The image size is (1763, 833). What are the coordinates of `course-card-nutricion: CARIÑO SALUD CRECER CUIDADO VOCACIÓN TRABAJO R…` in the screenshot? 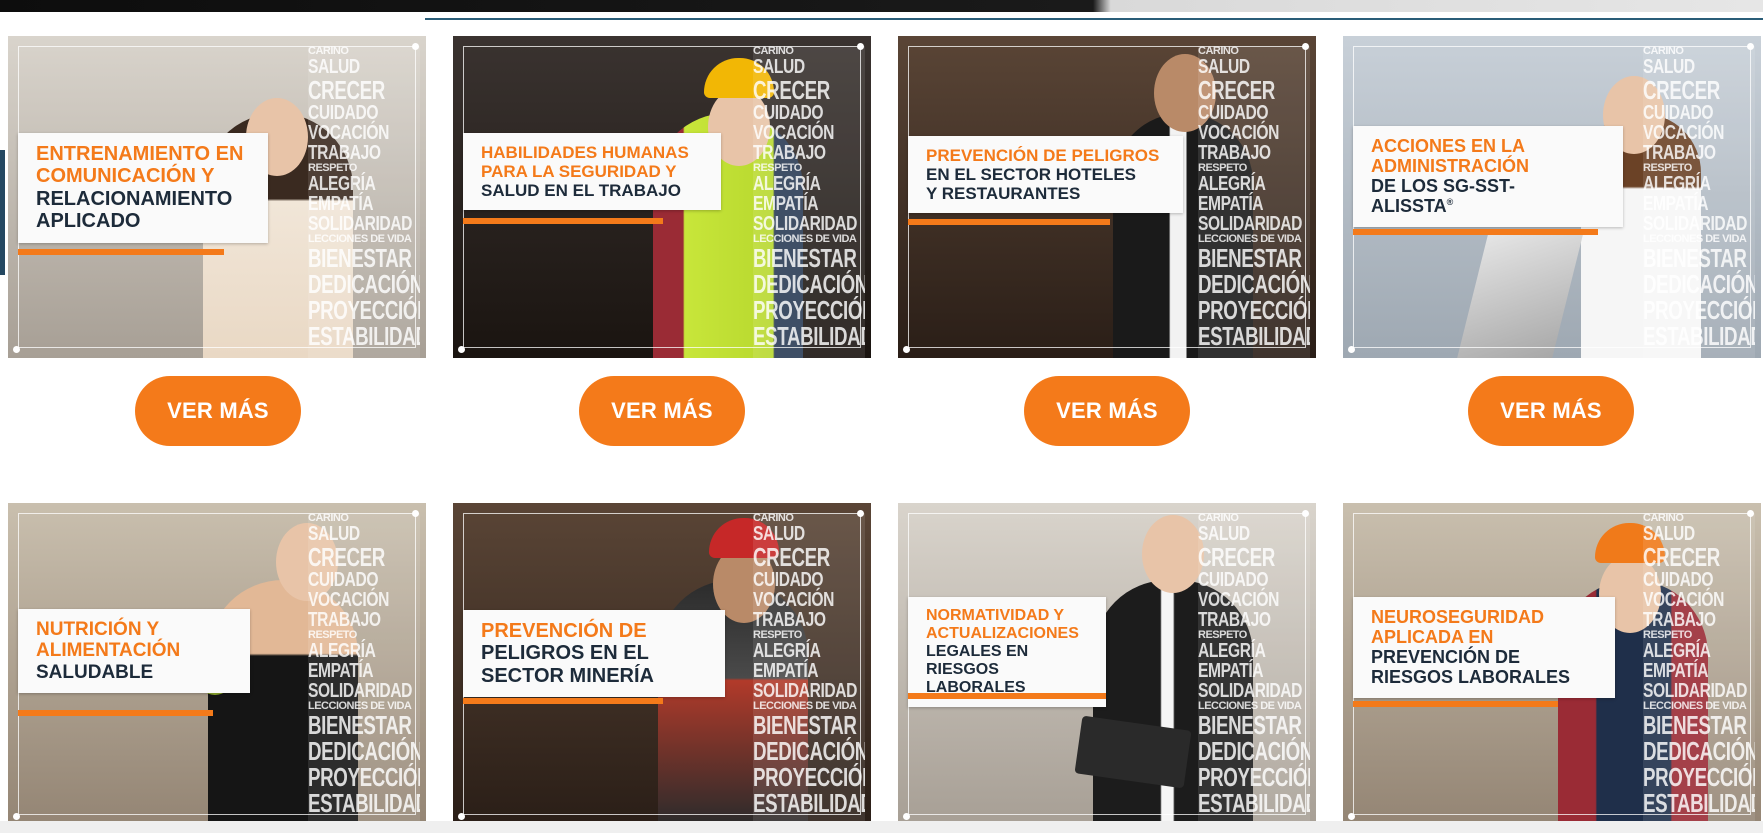 It's located at (217, 664).